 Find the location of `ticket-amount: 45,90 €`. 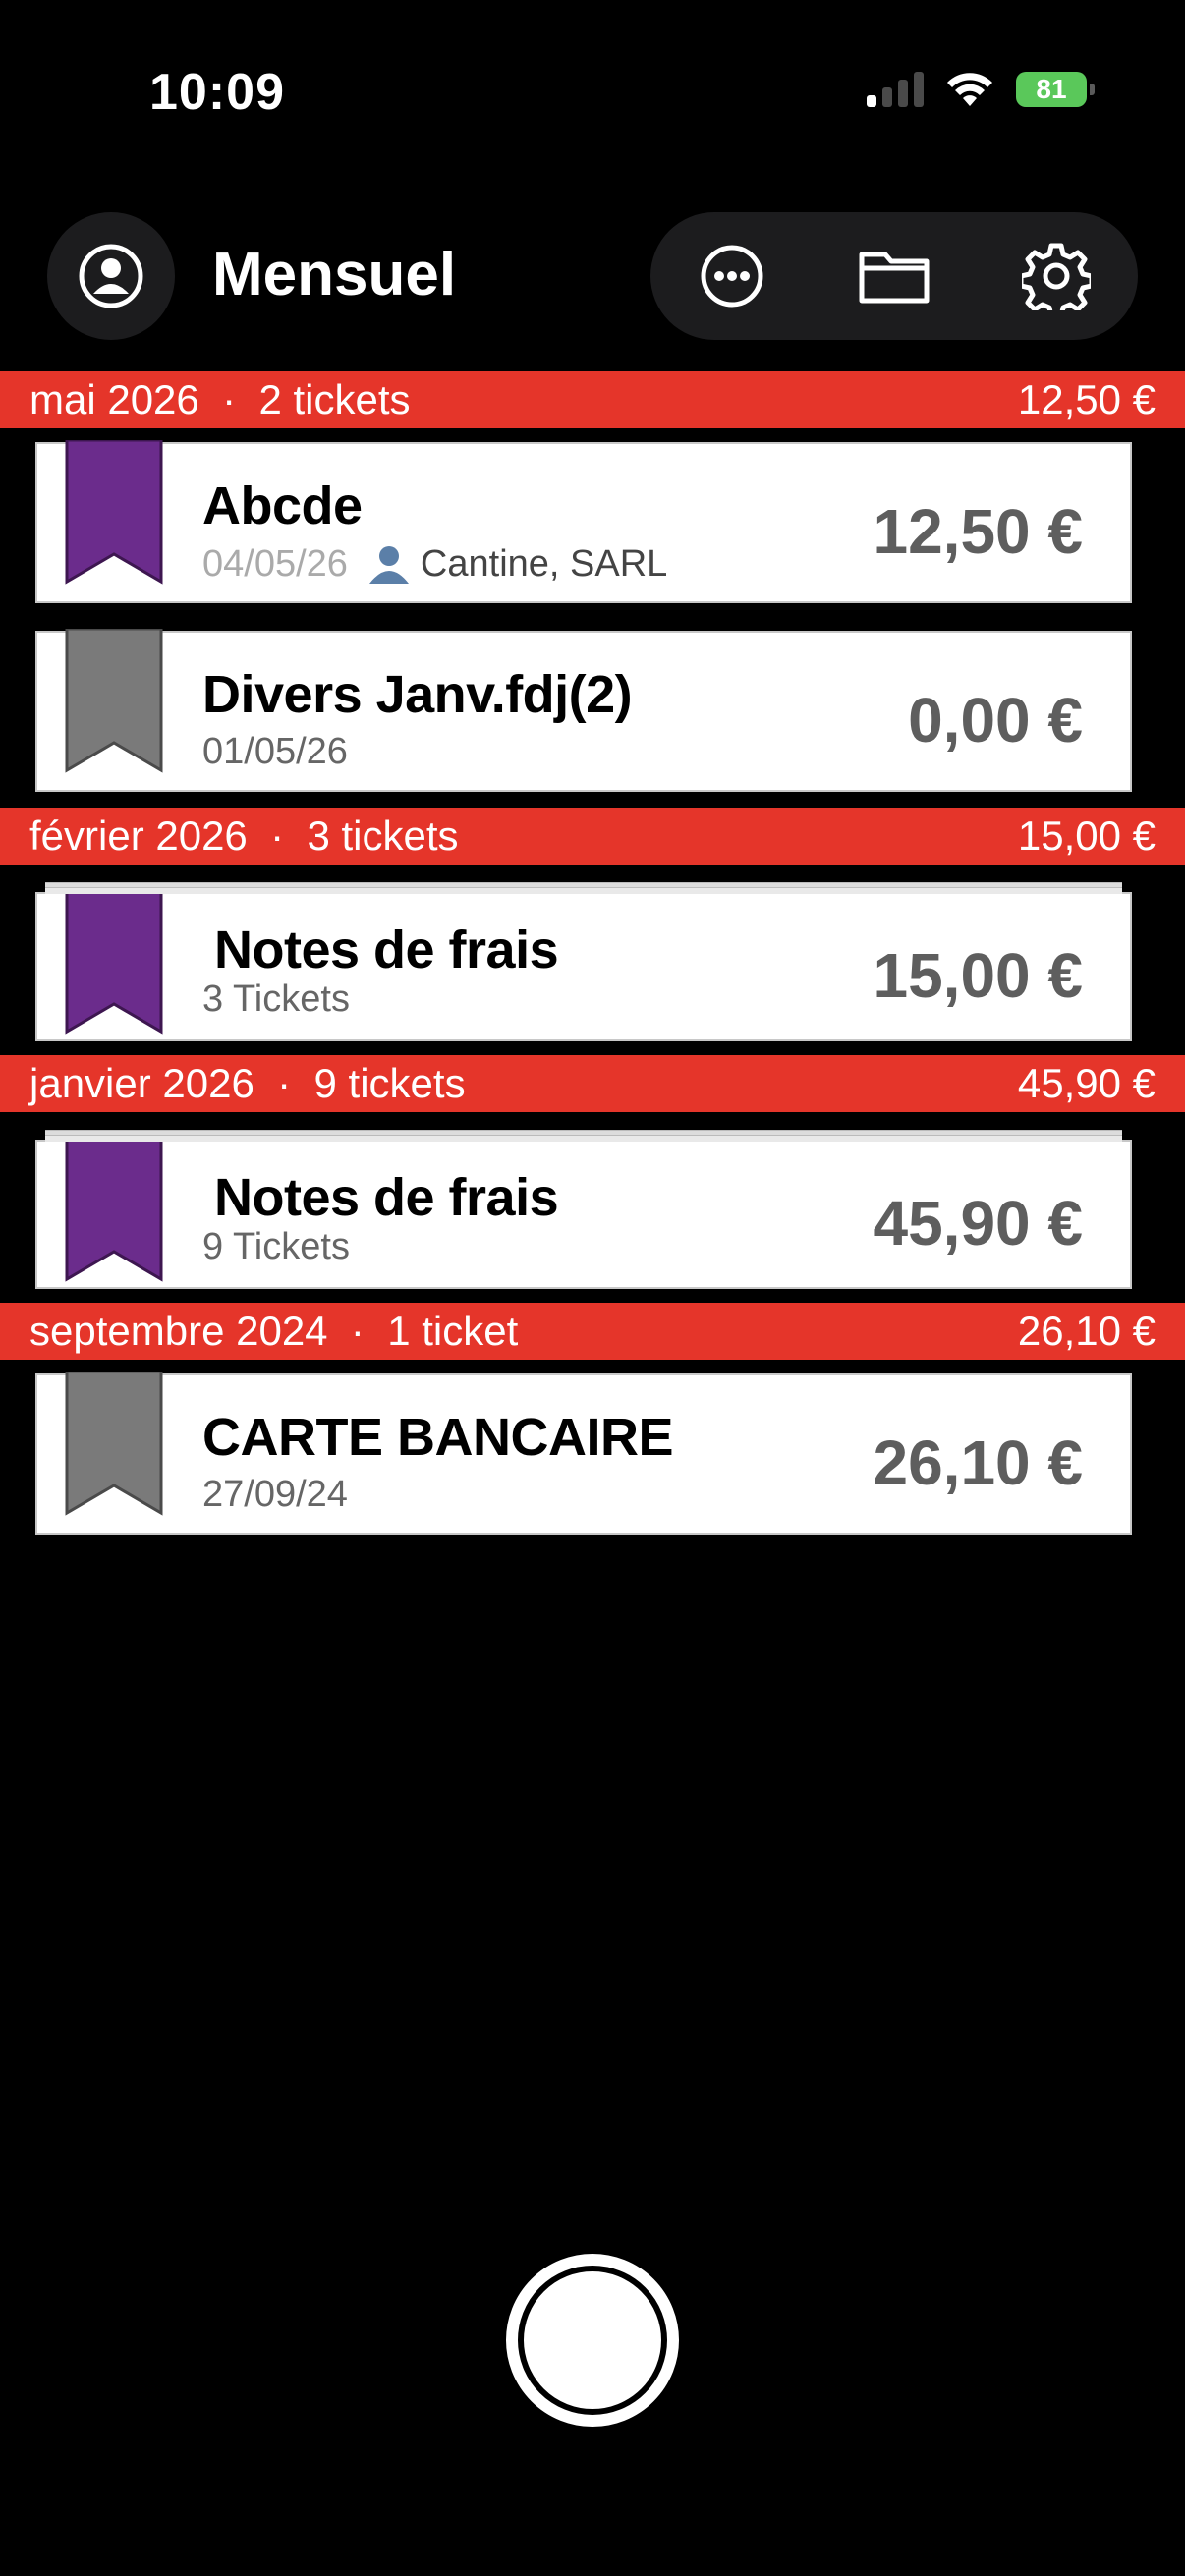

ticket-amount: 45,90 € is located at coordinates (978, 1223).